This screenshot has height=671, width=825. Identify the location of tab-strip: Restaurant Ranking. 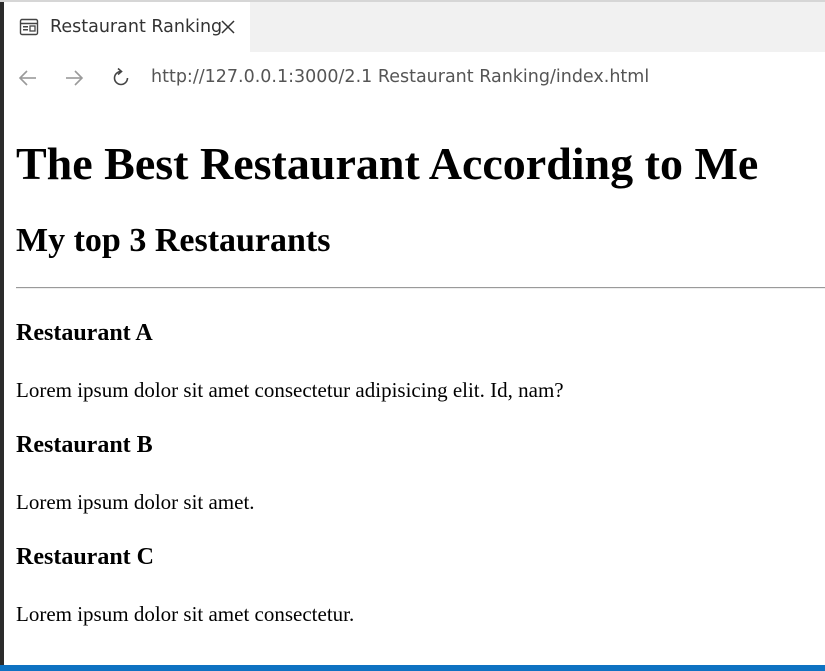
(414, 27).